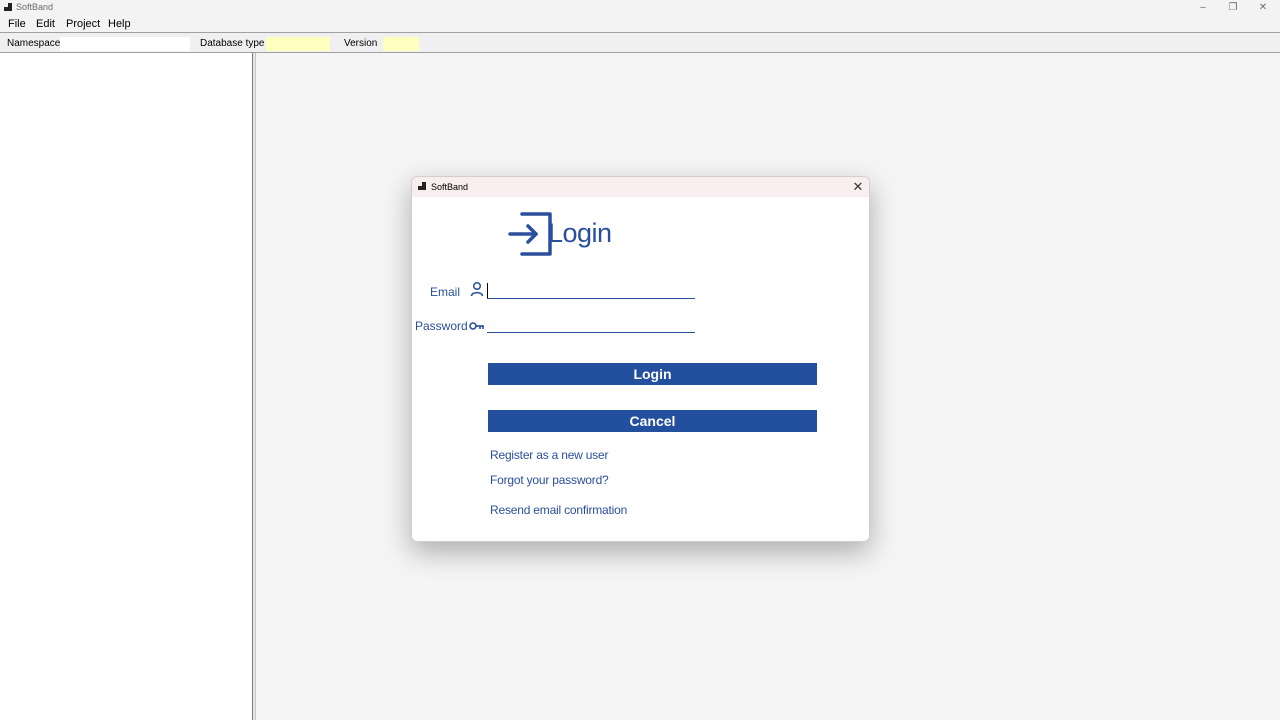 The height and width of the screenshot is (720, 1280). Describe the element at coordinates (34, 43) in the screenshot. I see `namespace-label: Namespace` at that location.